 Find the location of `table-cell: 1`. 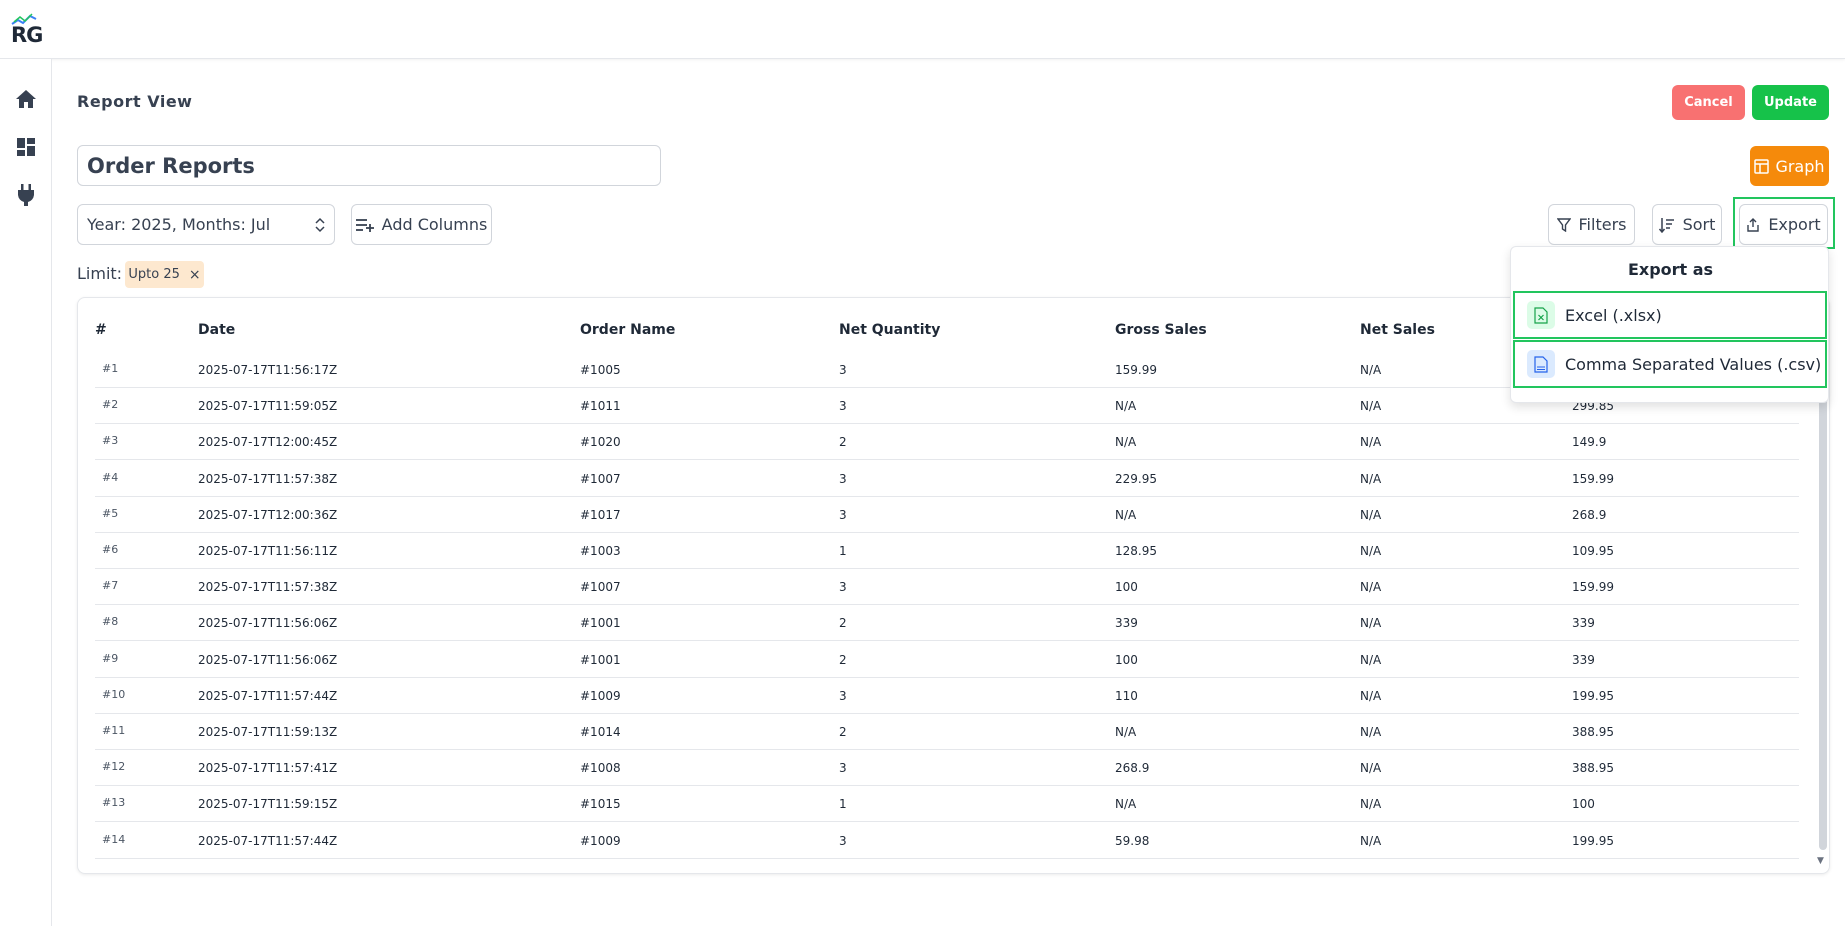

table-cell: 1 is located at coordinates (843, 551).